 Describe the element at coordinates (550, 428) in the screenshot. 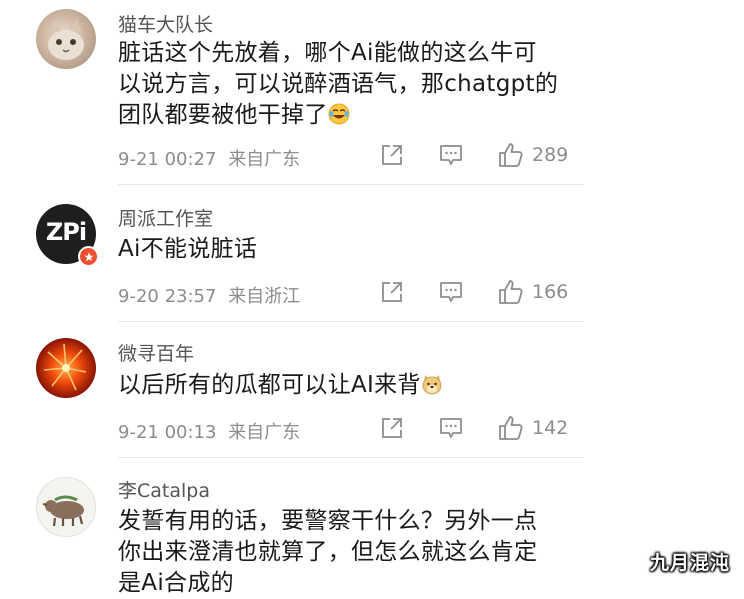

I see `like-count: 142` at that location.